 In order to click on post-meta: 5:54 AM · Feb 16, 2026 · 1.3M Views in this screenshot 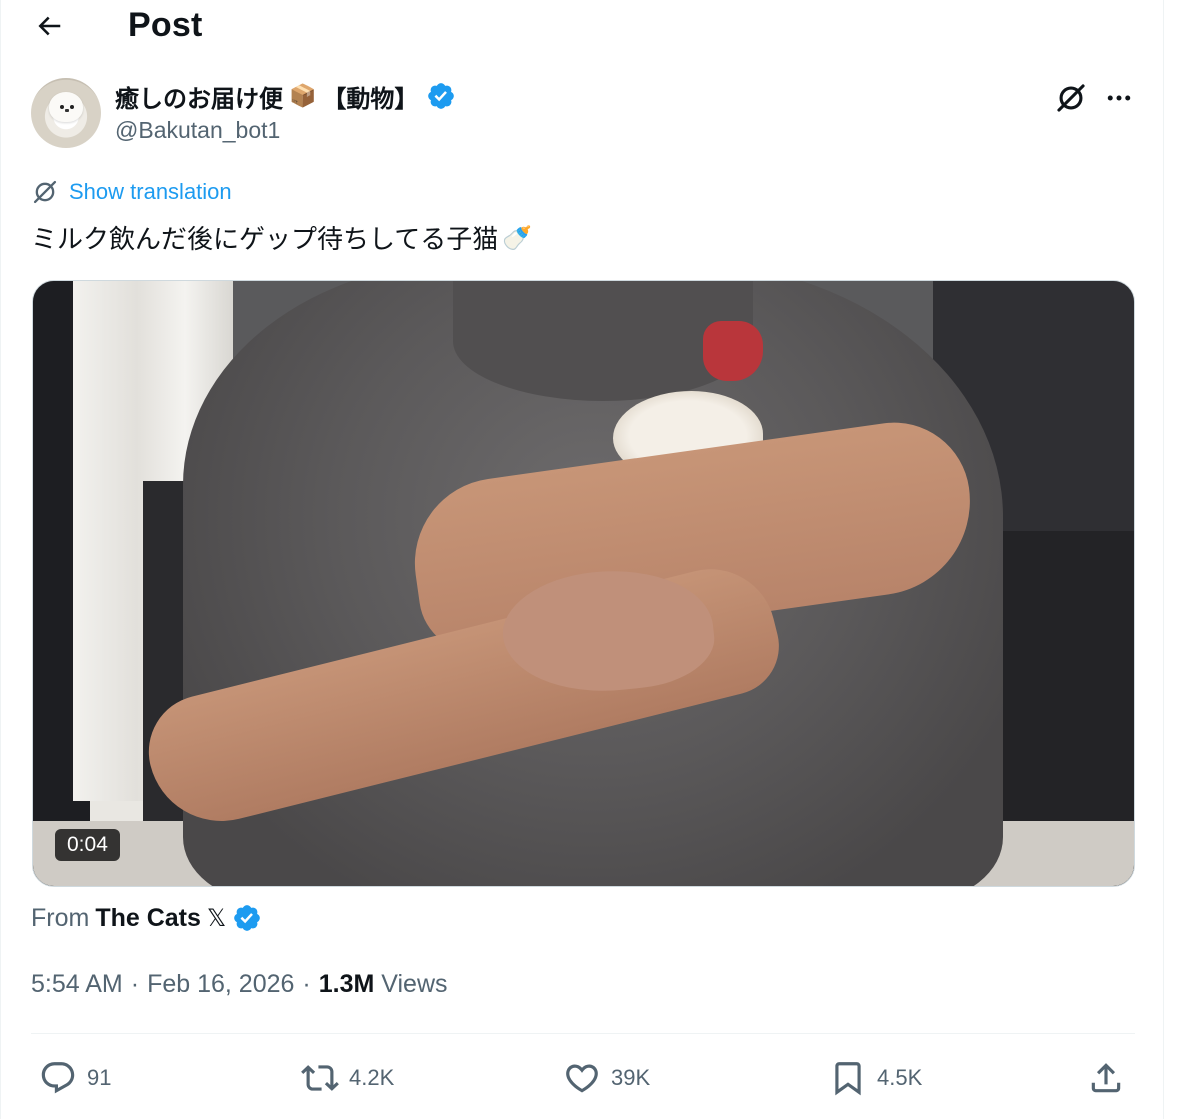, I will do `click(239, 984)`.